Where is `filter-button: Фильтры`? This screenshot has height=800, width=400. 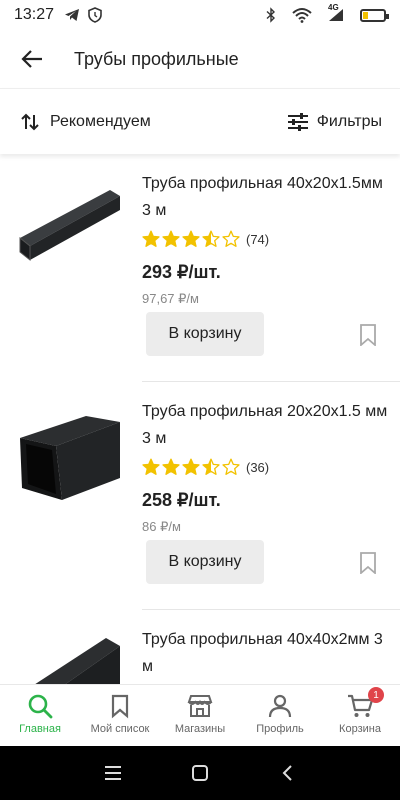
filter-button: Фильтры is located at coordinates (334, 122).